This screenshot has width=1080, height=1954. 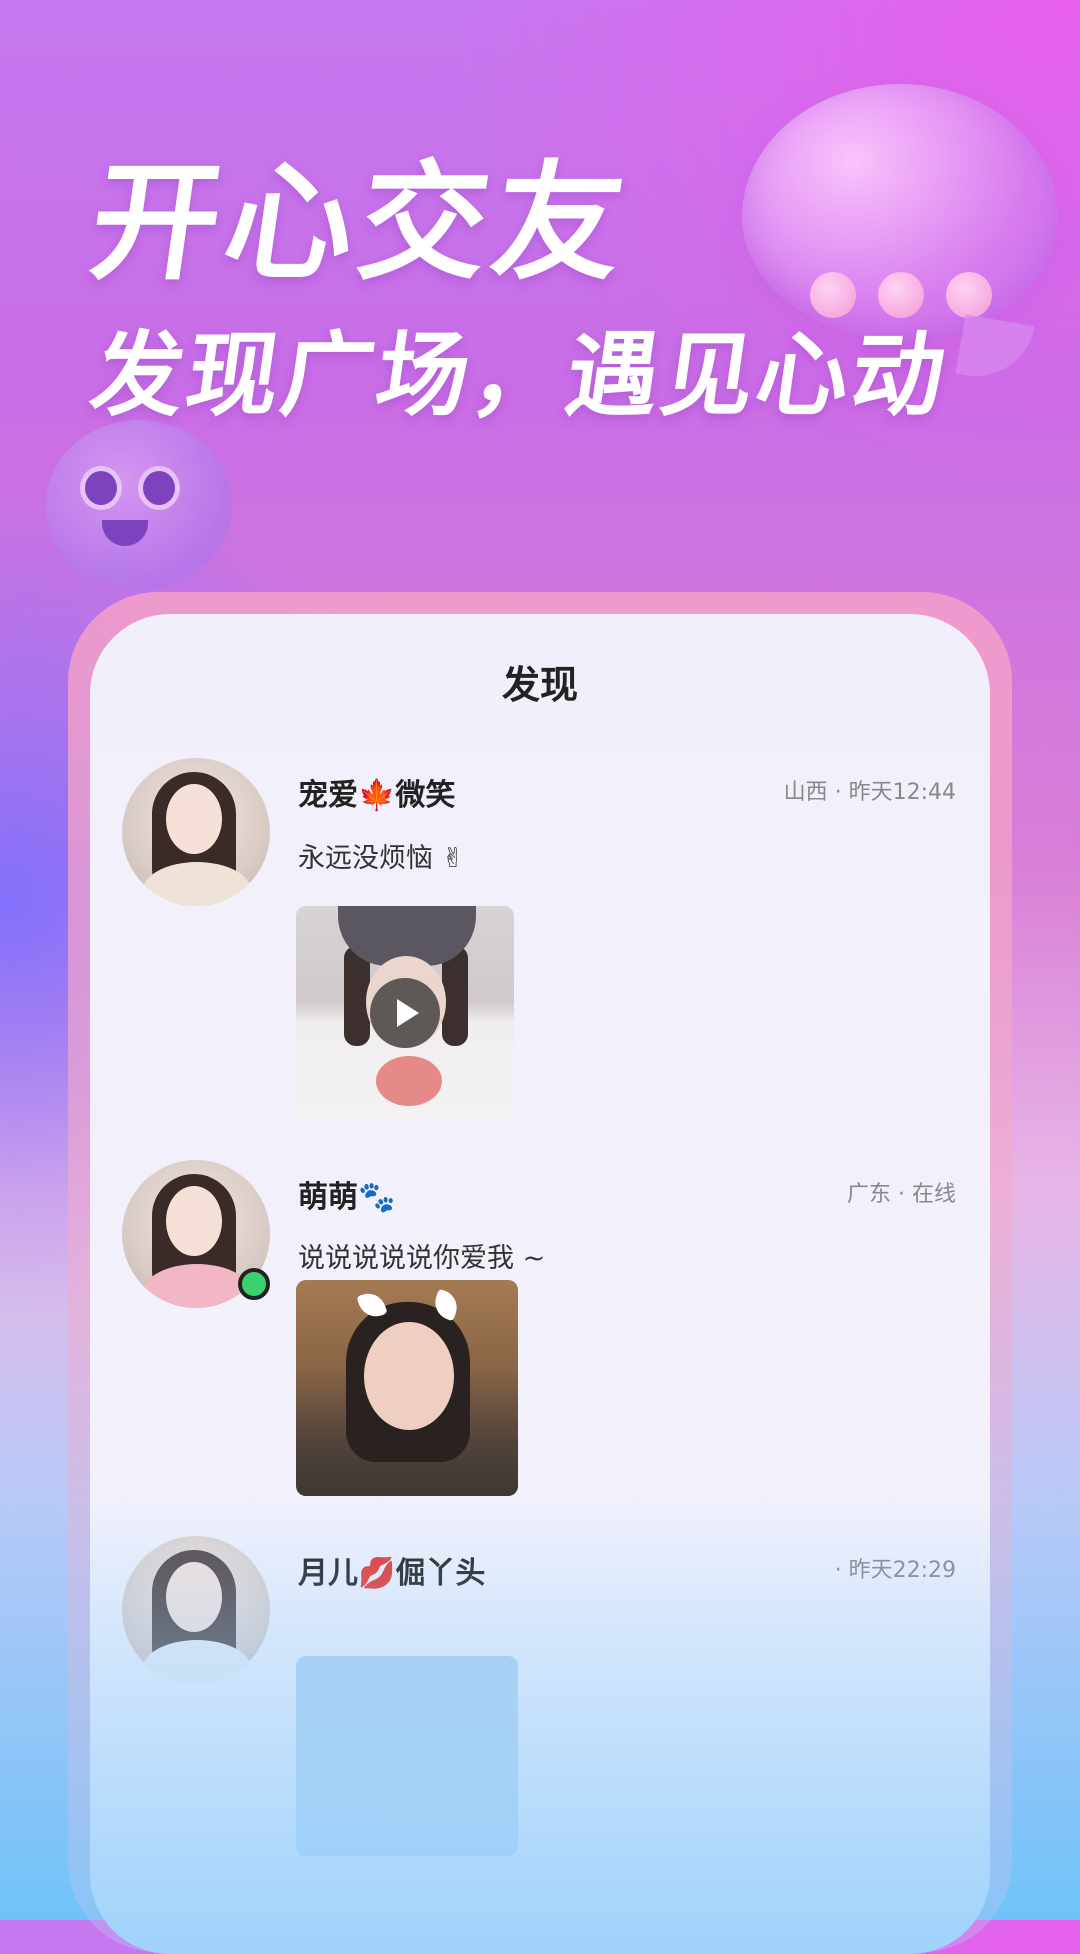 What do you see at coordinates (346, 1194) in the screenshot?
I see `post-username: 萌萌🐾` at bounding box center [346, 1194].